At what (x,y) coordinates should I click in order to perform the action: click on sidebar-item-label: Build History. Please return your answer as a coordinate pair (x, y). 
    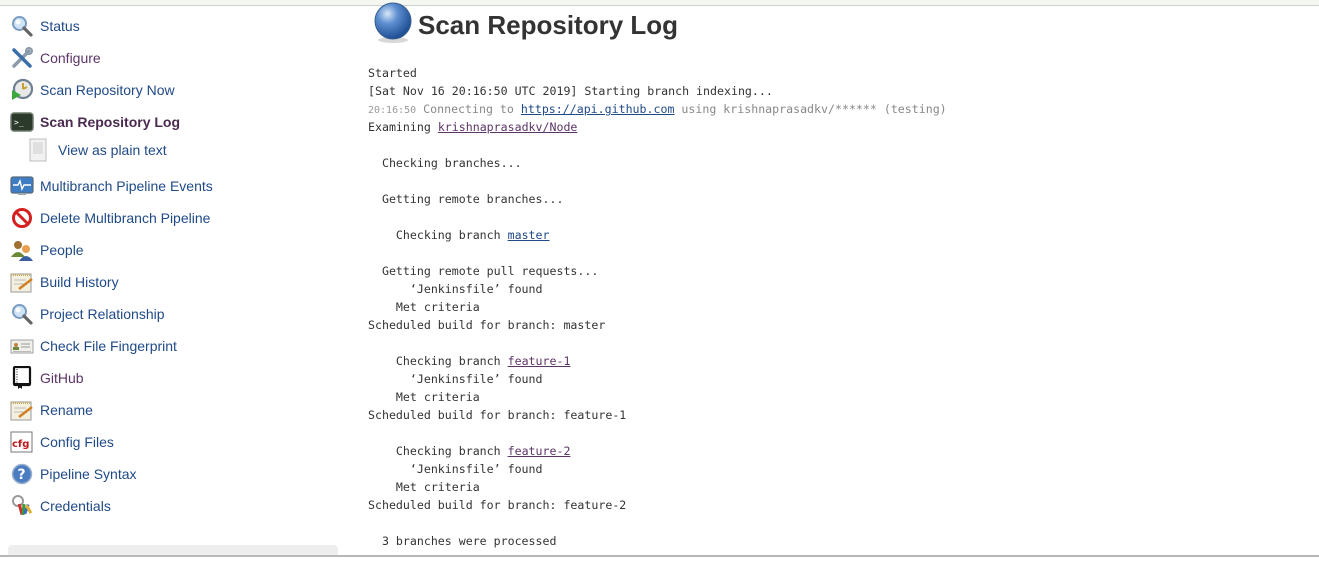
    Looking at the image, I should click on (79, 282).